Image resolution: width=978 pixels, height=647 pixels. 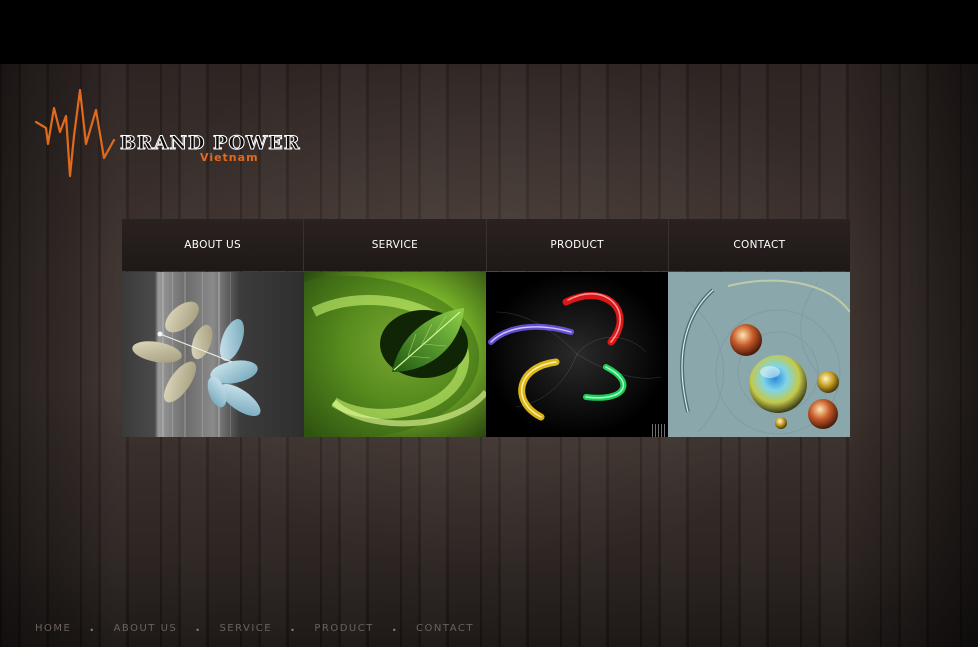 What do you see at coordinates (445, 628) in the screenshot?
I see `footer-link-contact: CONTACT` at bounding box center [445, 628].